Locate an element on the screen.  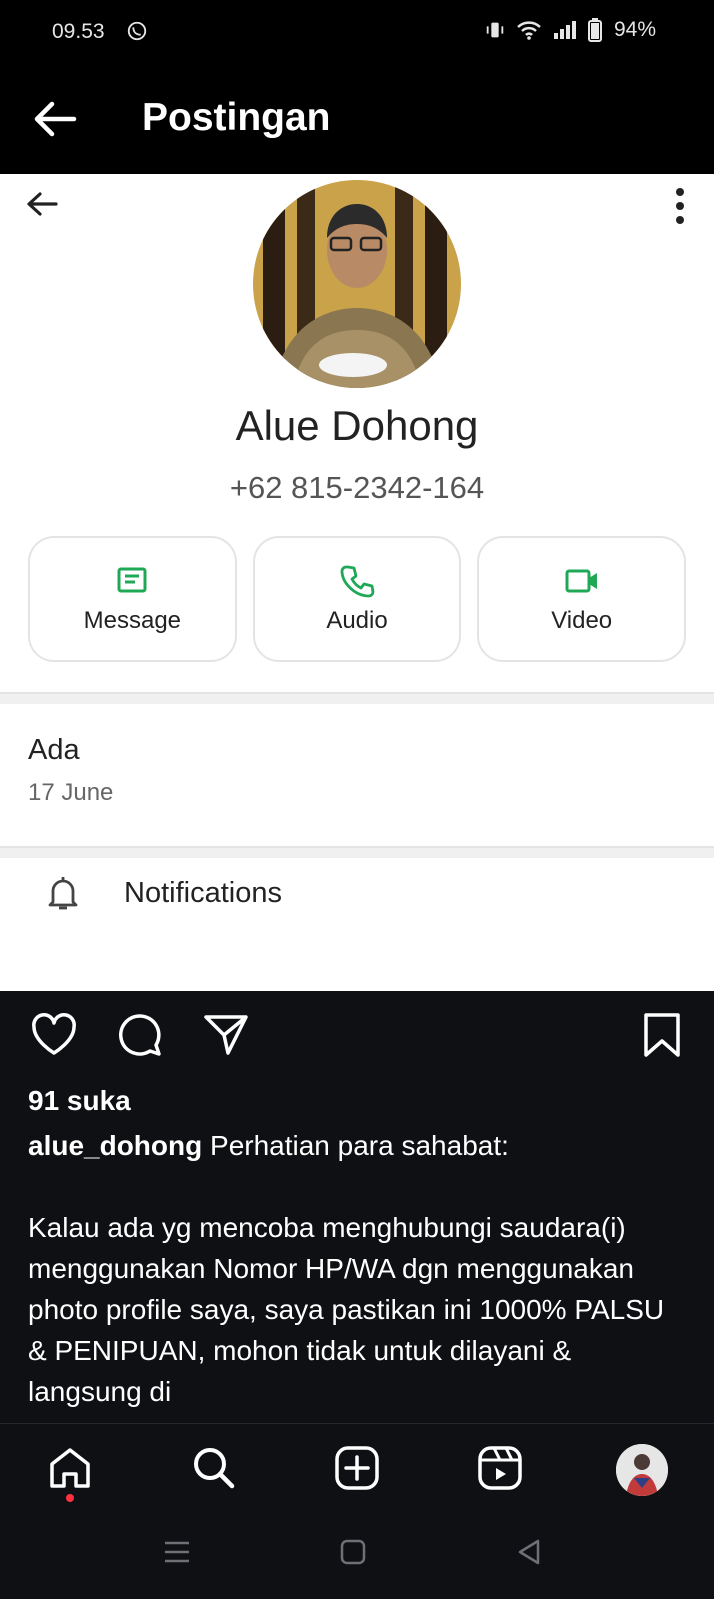
post-action-icons is located at coordinates (140, 1035).